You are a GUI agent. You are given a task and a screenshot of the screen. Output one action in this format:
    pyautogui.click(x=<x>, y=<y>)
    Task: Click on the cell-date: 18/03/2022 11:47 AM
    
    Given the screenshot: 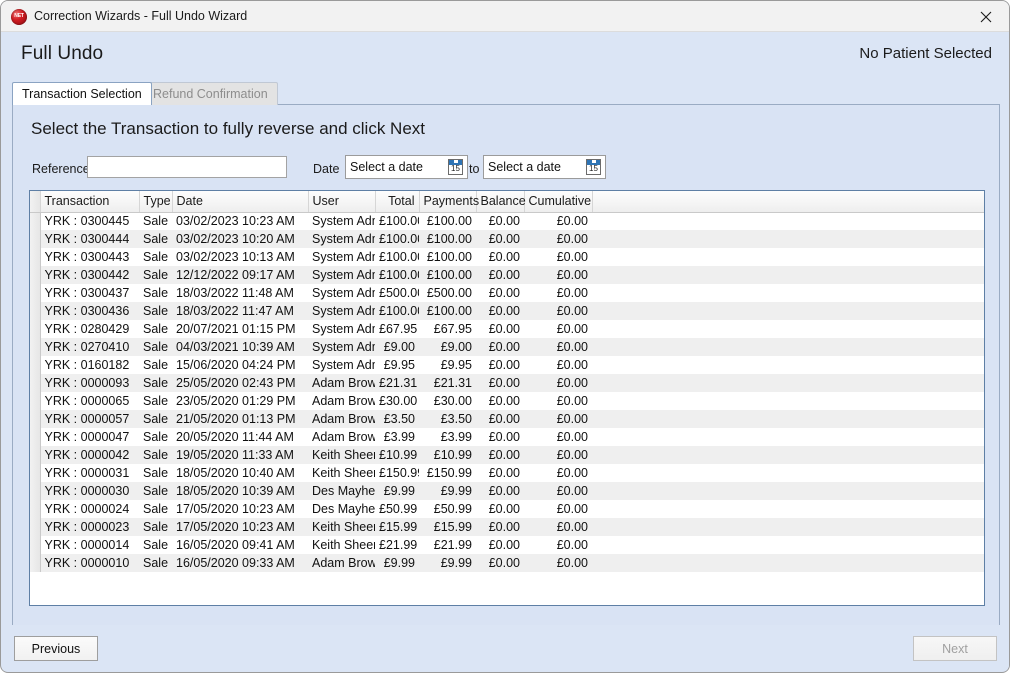 What is the action you would take?
    pyautogui.click(x=240, y=311)
    